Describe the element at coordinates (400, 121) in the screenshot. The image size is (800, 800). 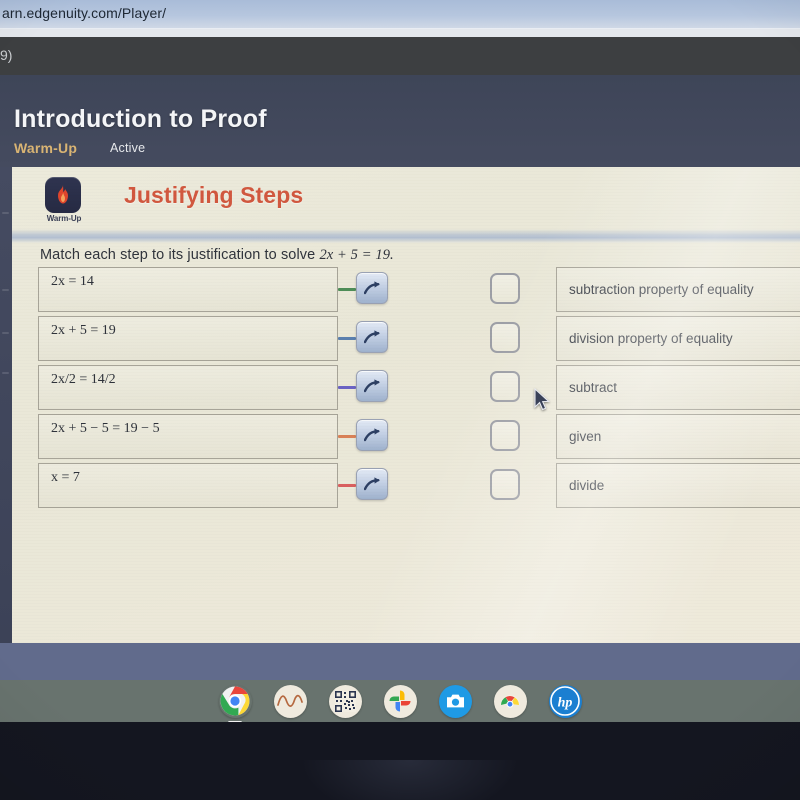
I see `lesson-header: Introduction to Proof Warm-Up Active` at that location.